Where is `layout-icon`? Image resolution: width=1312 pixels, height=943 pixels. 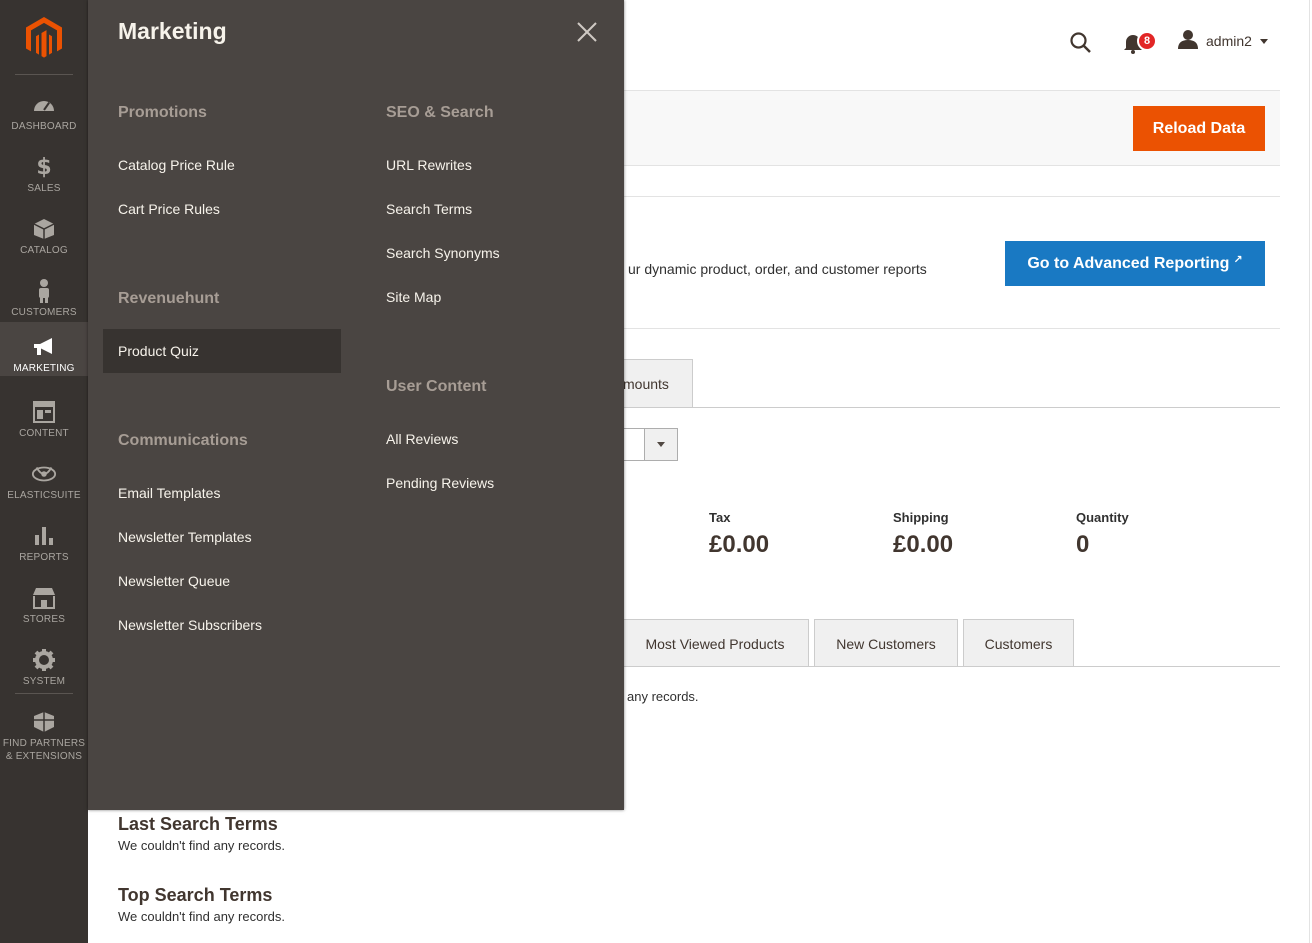 layout-icon is located at coordinates (44, 412).